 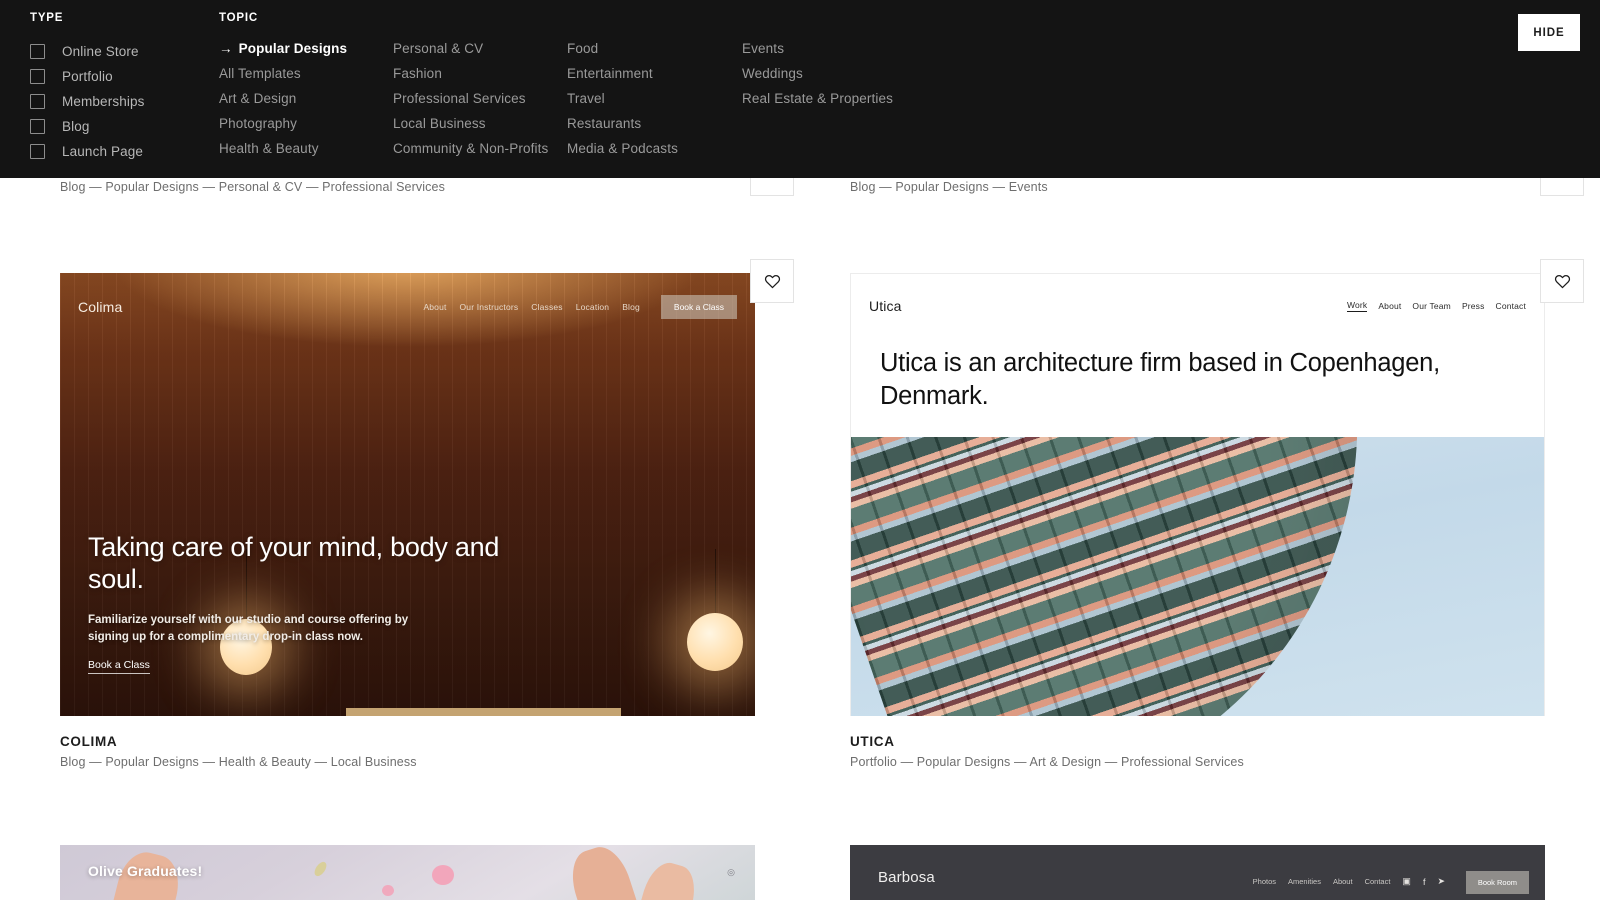 What do you see at coordinates (407, 872) in the screenshot?
I see `template-preview-olive: Olive Graduates! ◎` at bounding box center [407, 872].